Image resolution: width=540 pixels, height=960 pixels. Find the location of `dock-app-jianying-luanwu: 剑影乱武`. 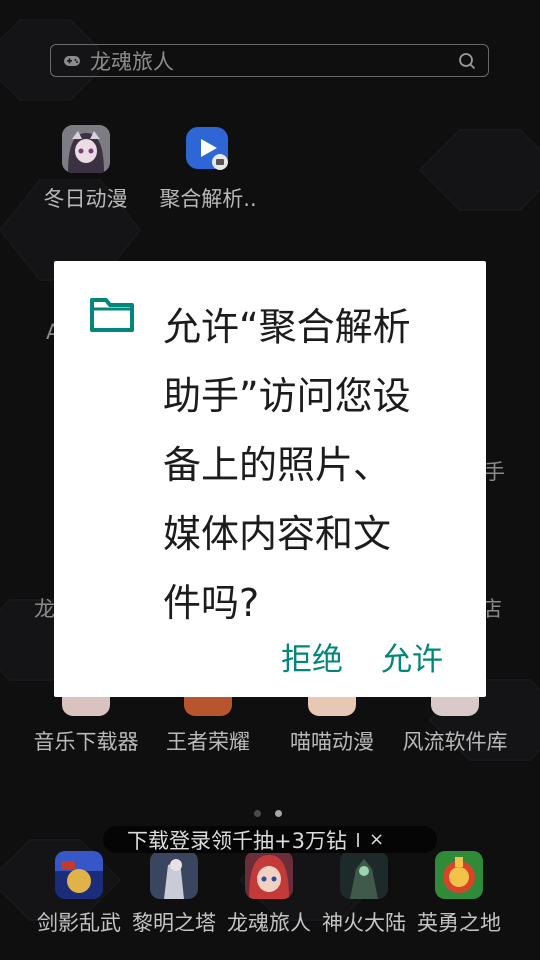

dock-app-jianying-luanwu: 剑影乱武 is located at coordinates (79, 894).